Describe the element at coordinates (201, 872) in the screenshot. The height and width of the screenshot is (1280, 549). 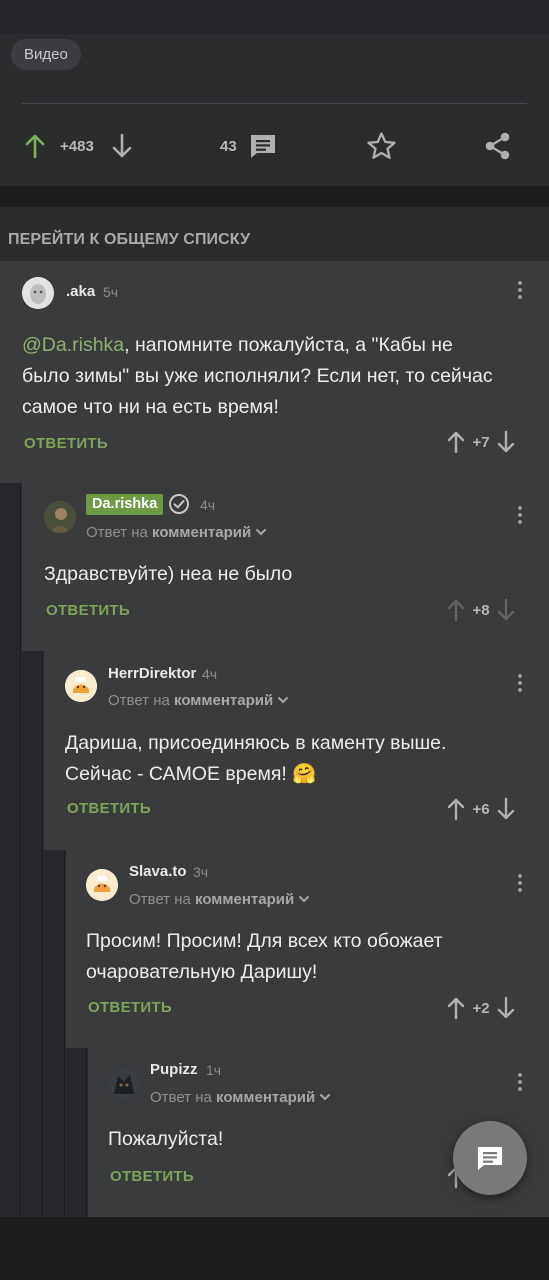
I see `comment-time: 3ч` at that location.